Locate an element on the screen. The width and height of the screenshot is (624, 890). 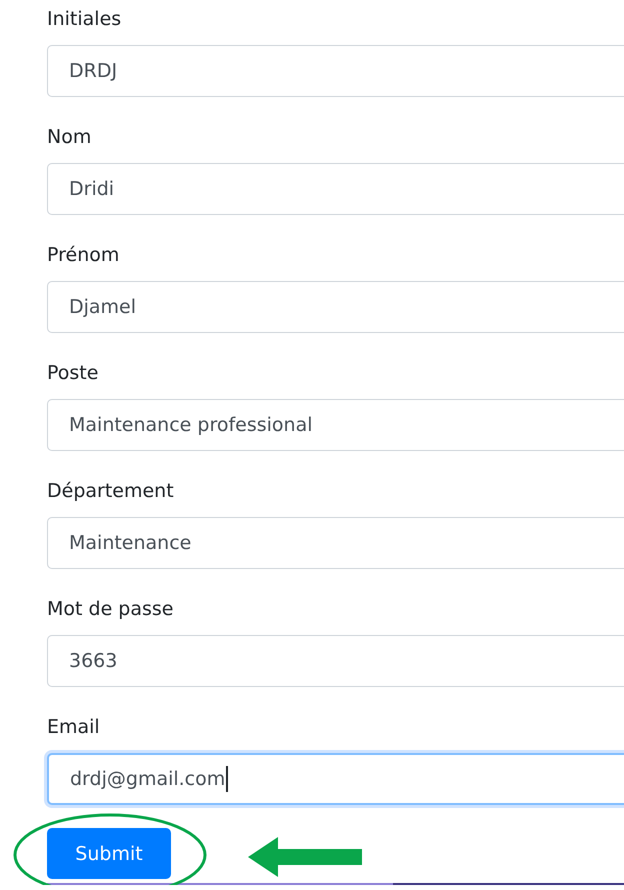
input-field: DRDJ is located at coordinates (335, 71).